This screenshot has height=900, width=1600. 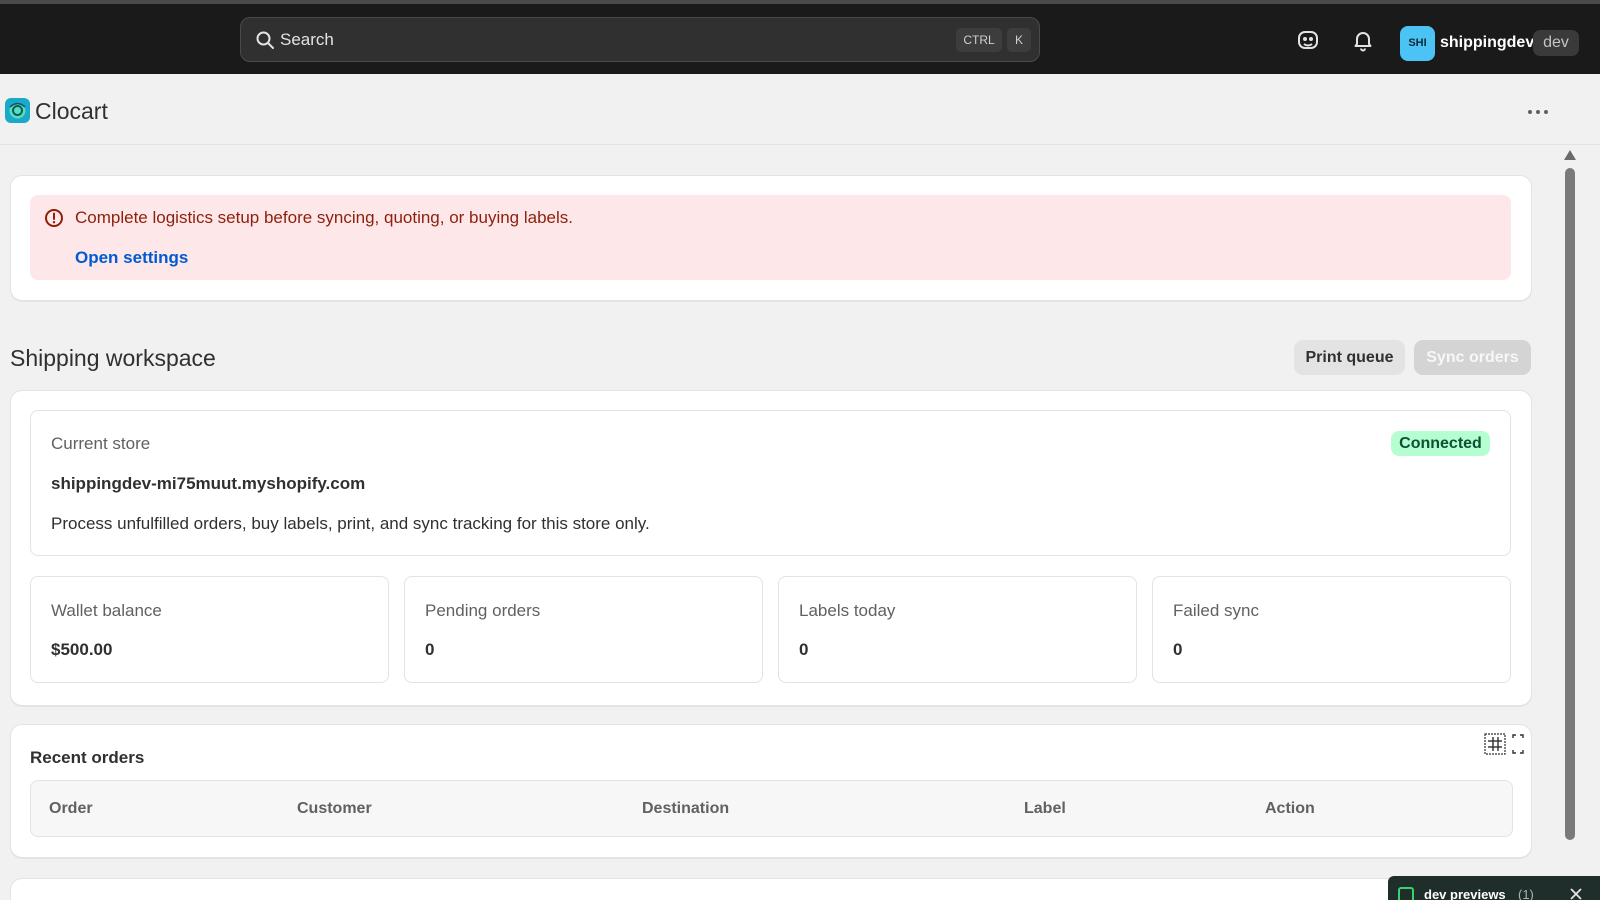 I want to click on avatar: SHI, so click(x=1417, y=43).